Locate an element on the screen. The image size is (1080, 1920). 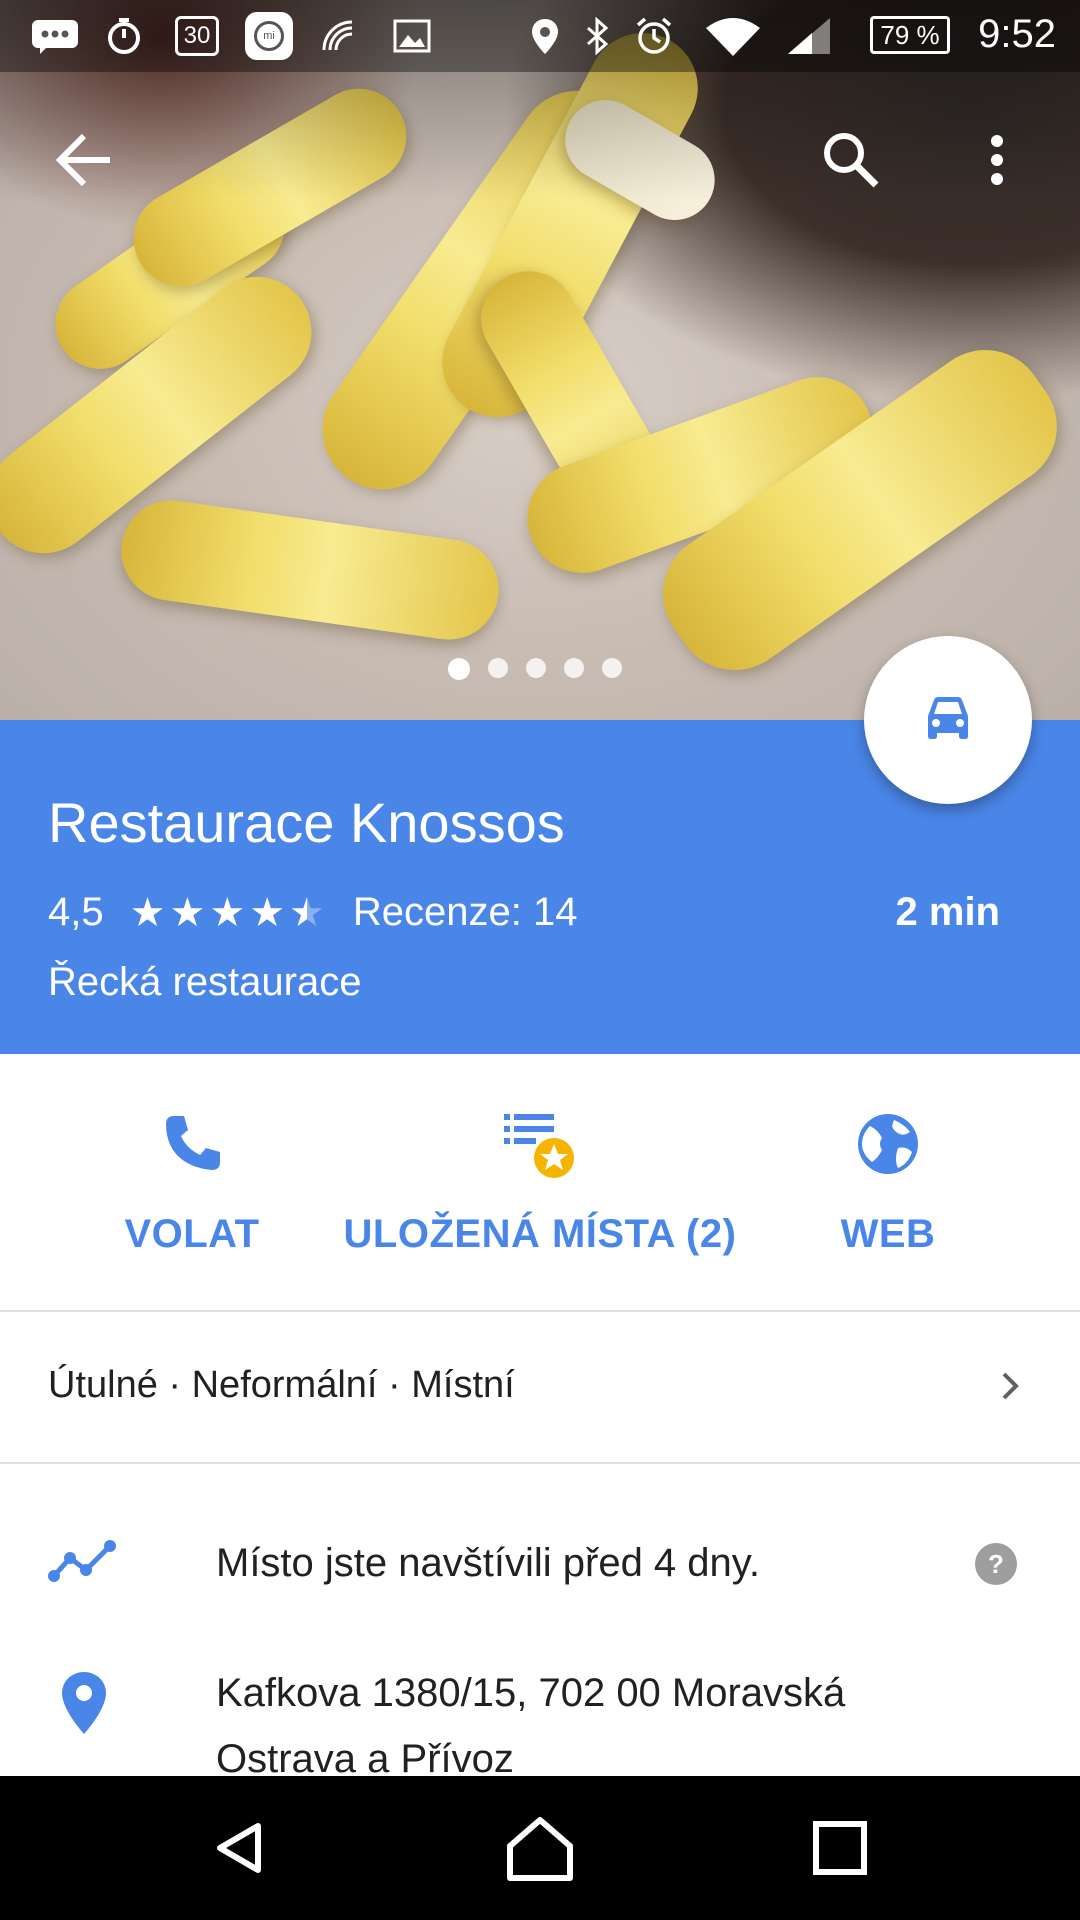
saved-places-label: ULOŽENÁ MÍSTA (2) is located at coordinates (540, 1234).